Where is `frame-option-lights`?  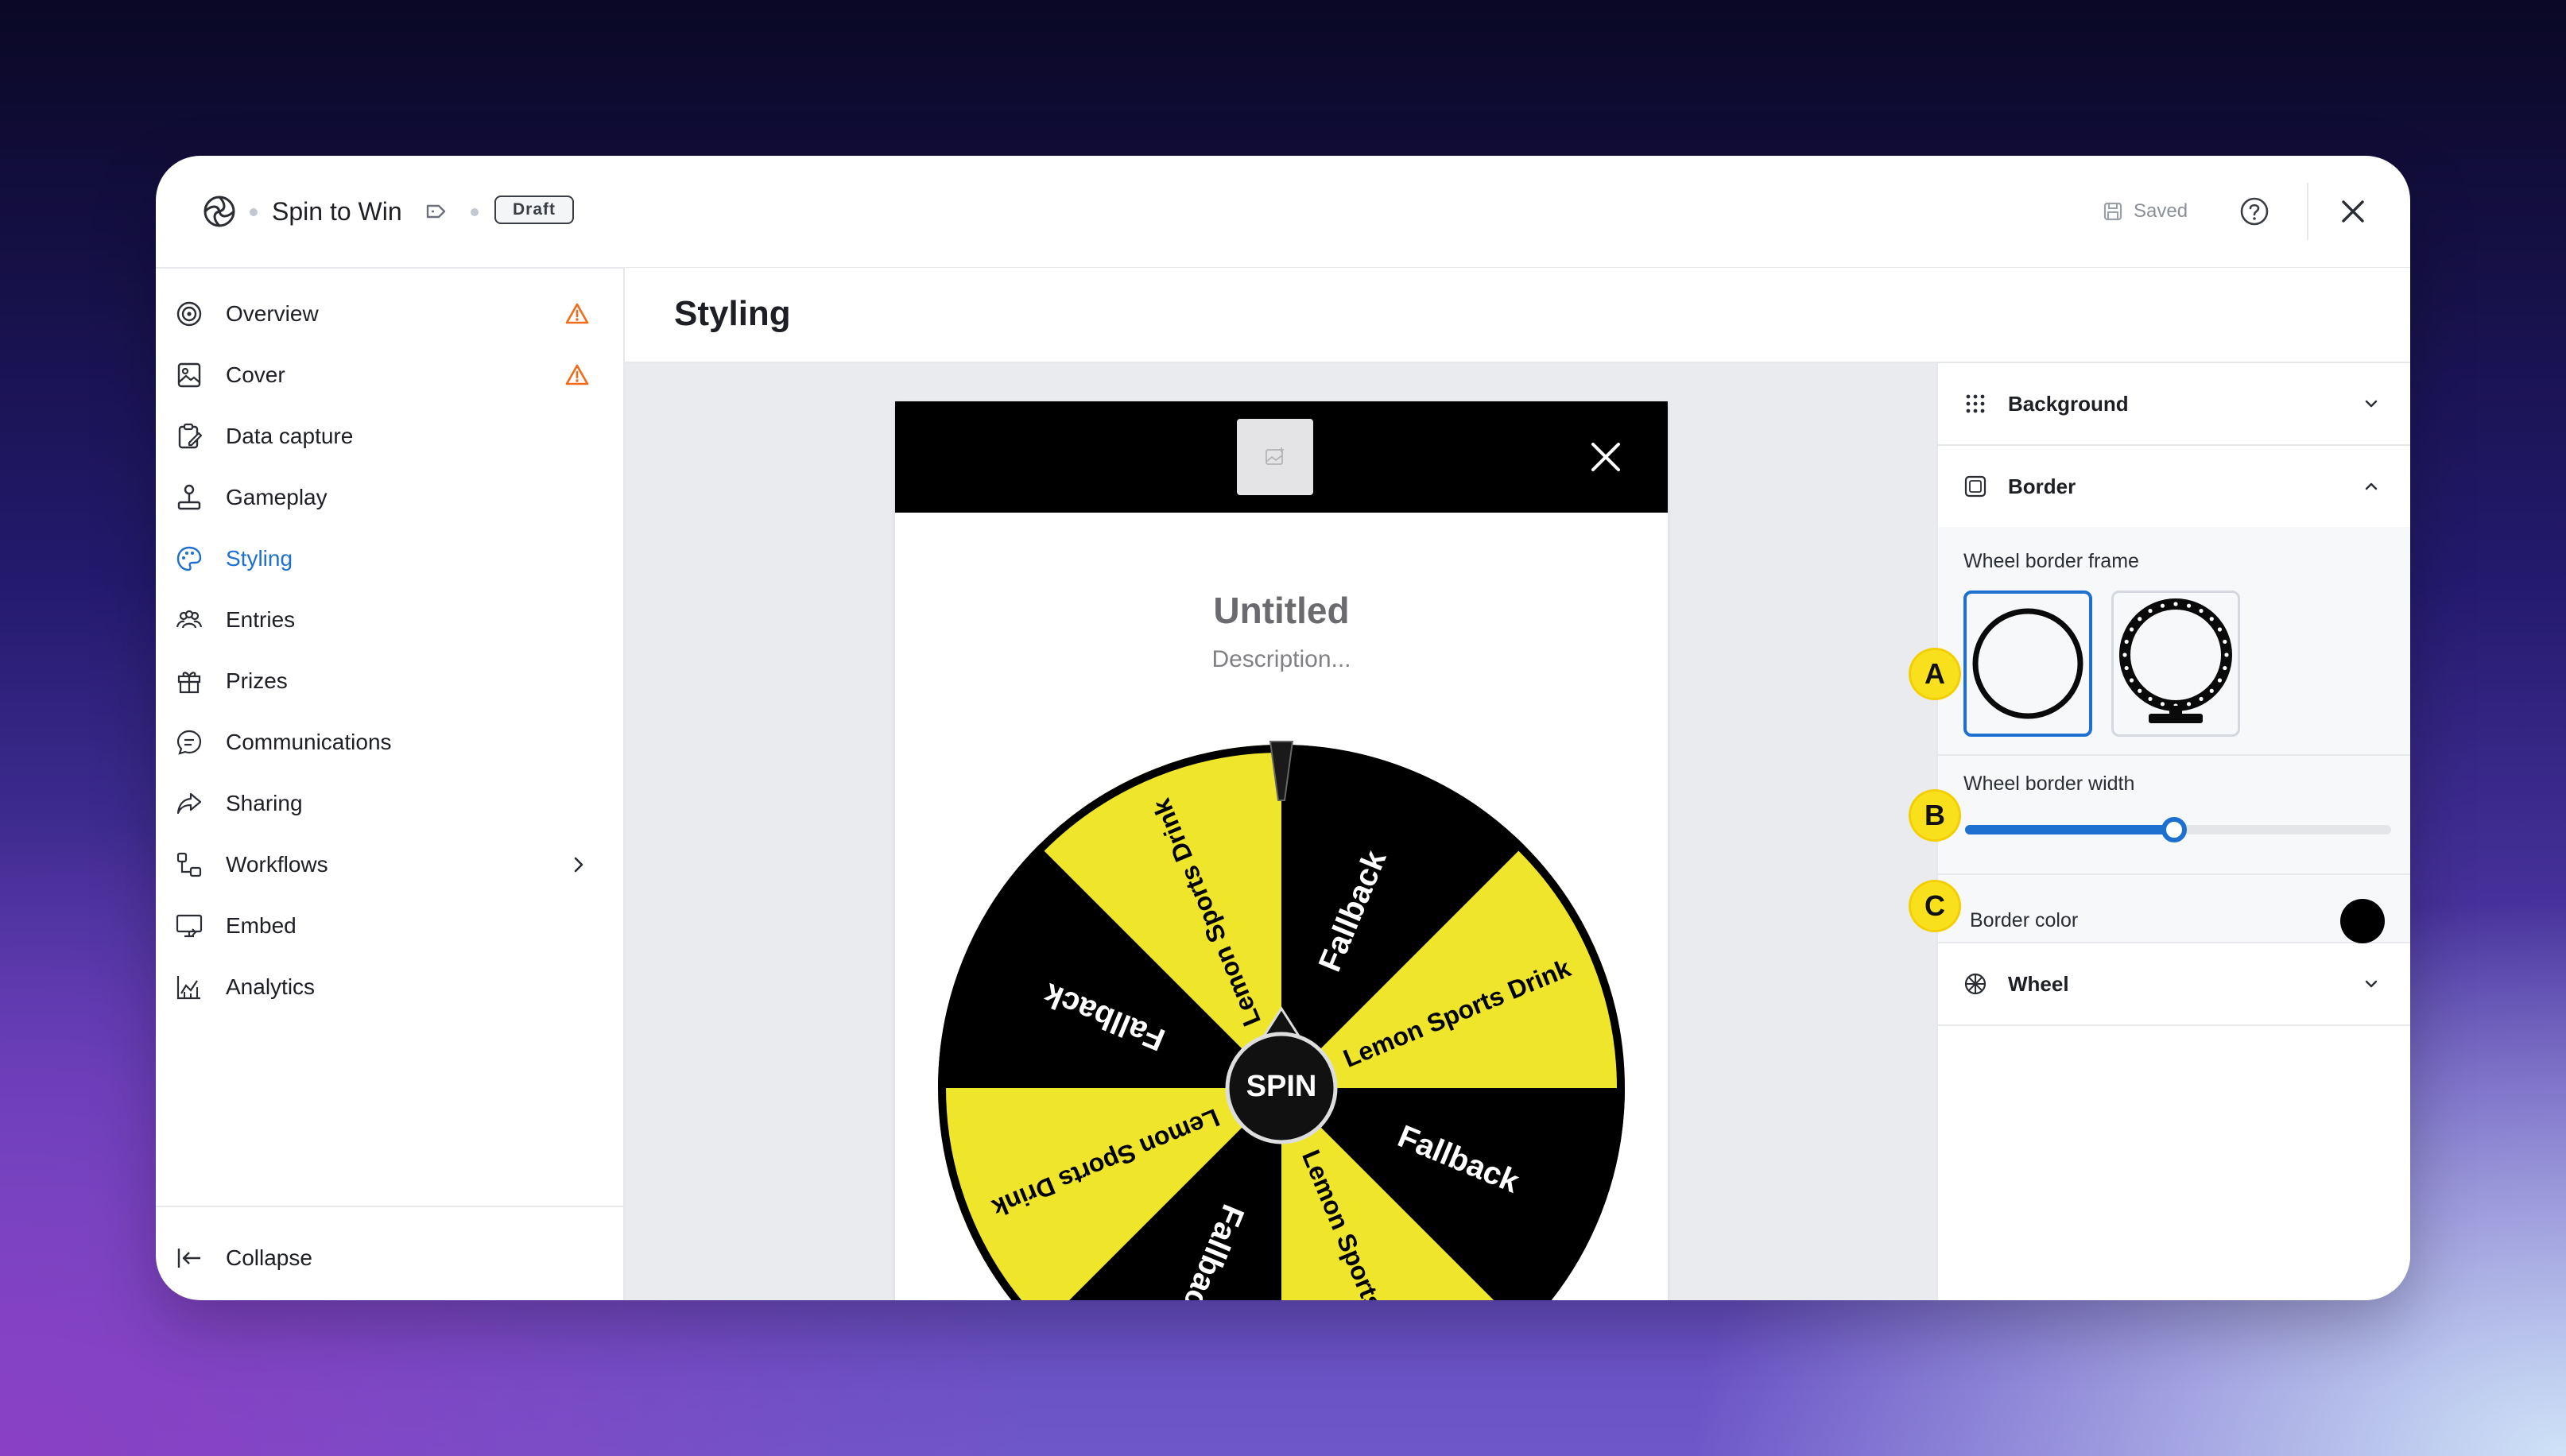 frame-option-lights is located at coordinates (2175, 664).